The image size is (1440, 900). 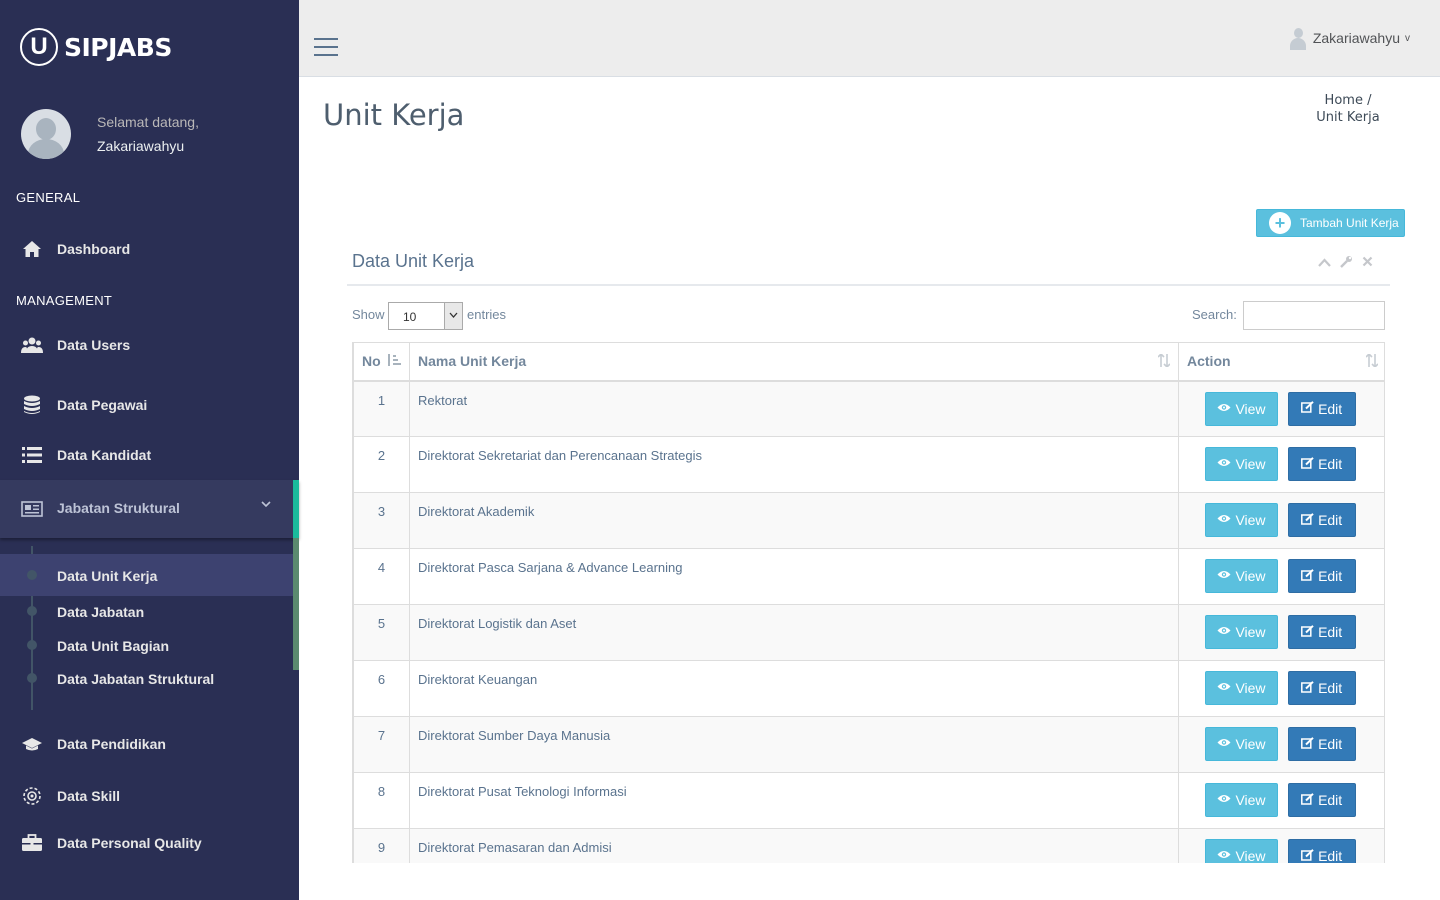 I want to click on column-header-nama-unit-kerja: Nama Unit Kerja, so click(x=794, y=362).